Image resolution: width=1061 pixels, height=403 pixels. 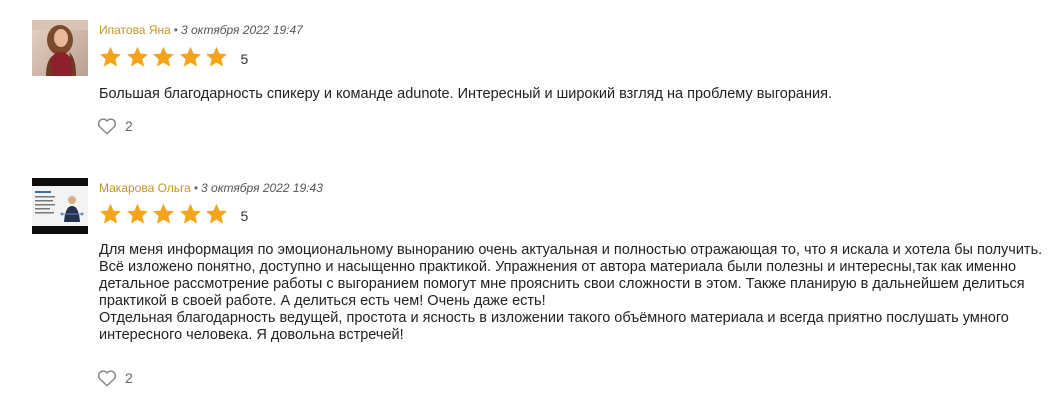 I want to click on rating-value: 5, so click(x=244, y=216).